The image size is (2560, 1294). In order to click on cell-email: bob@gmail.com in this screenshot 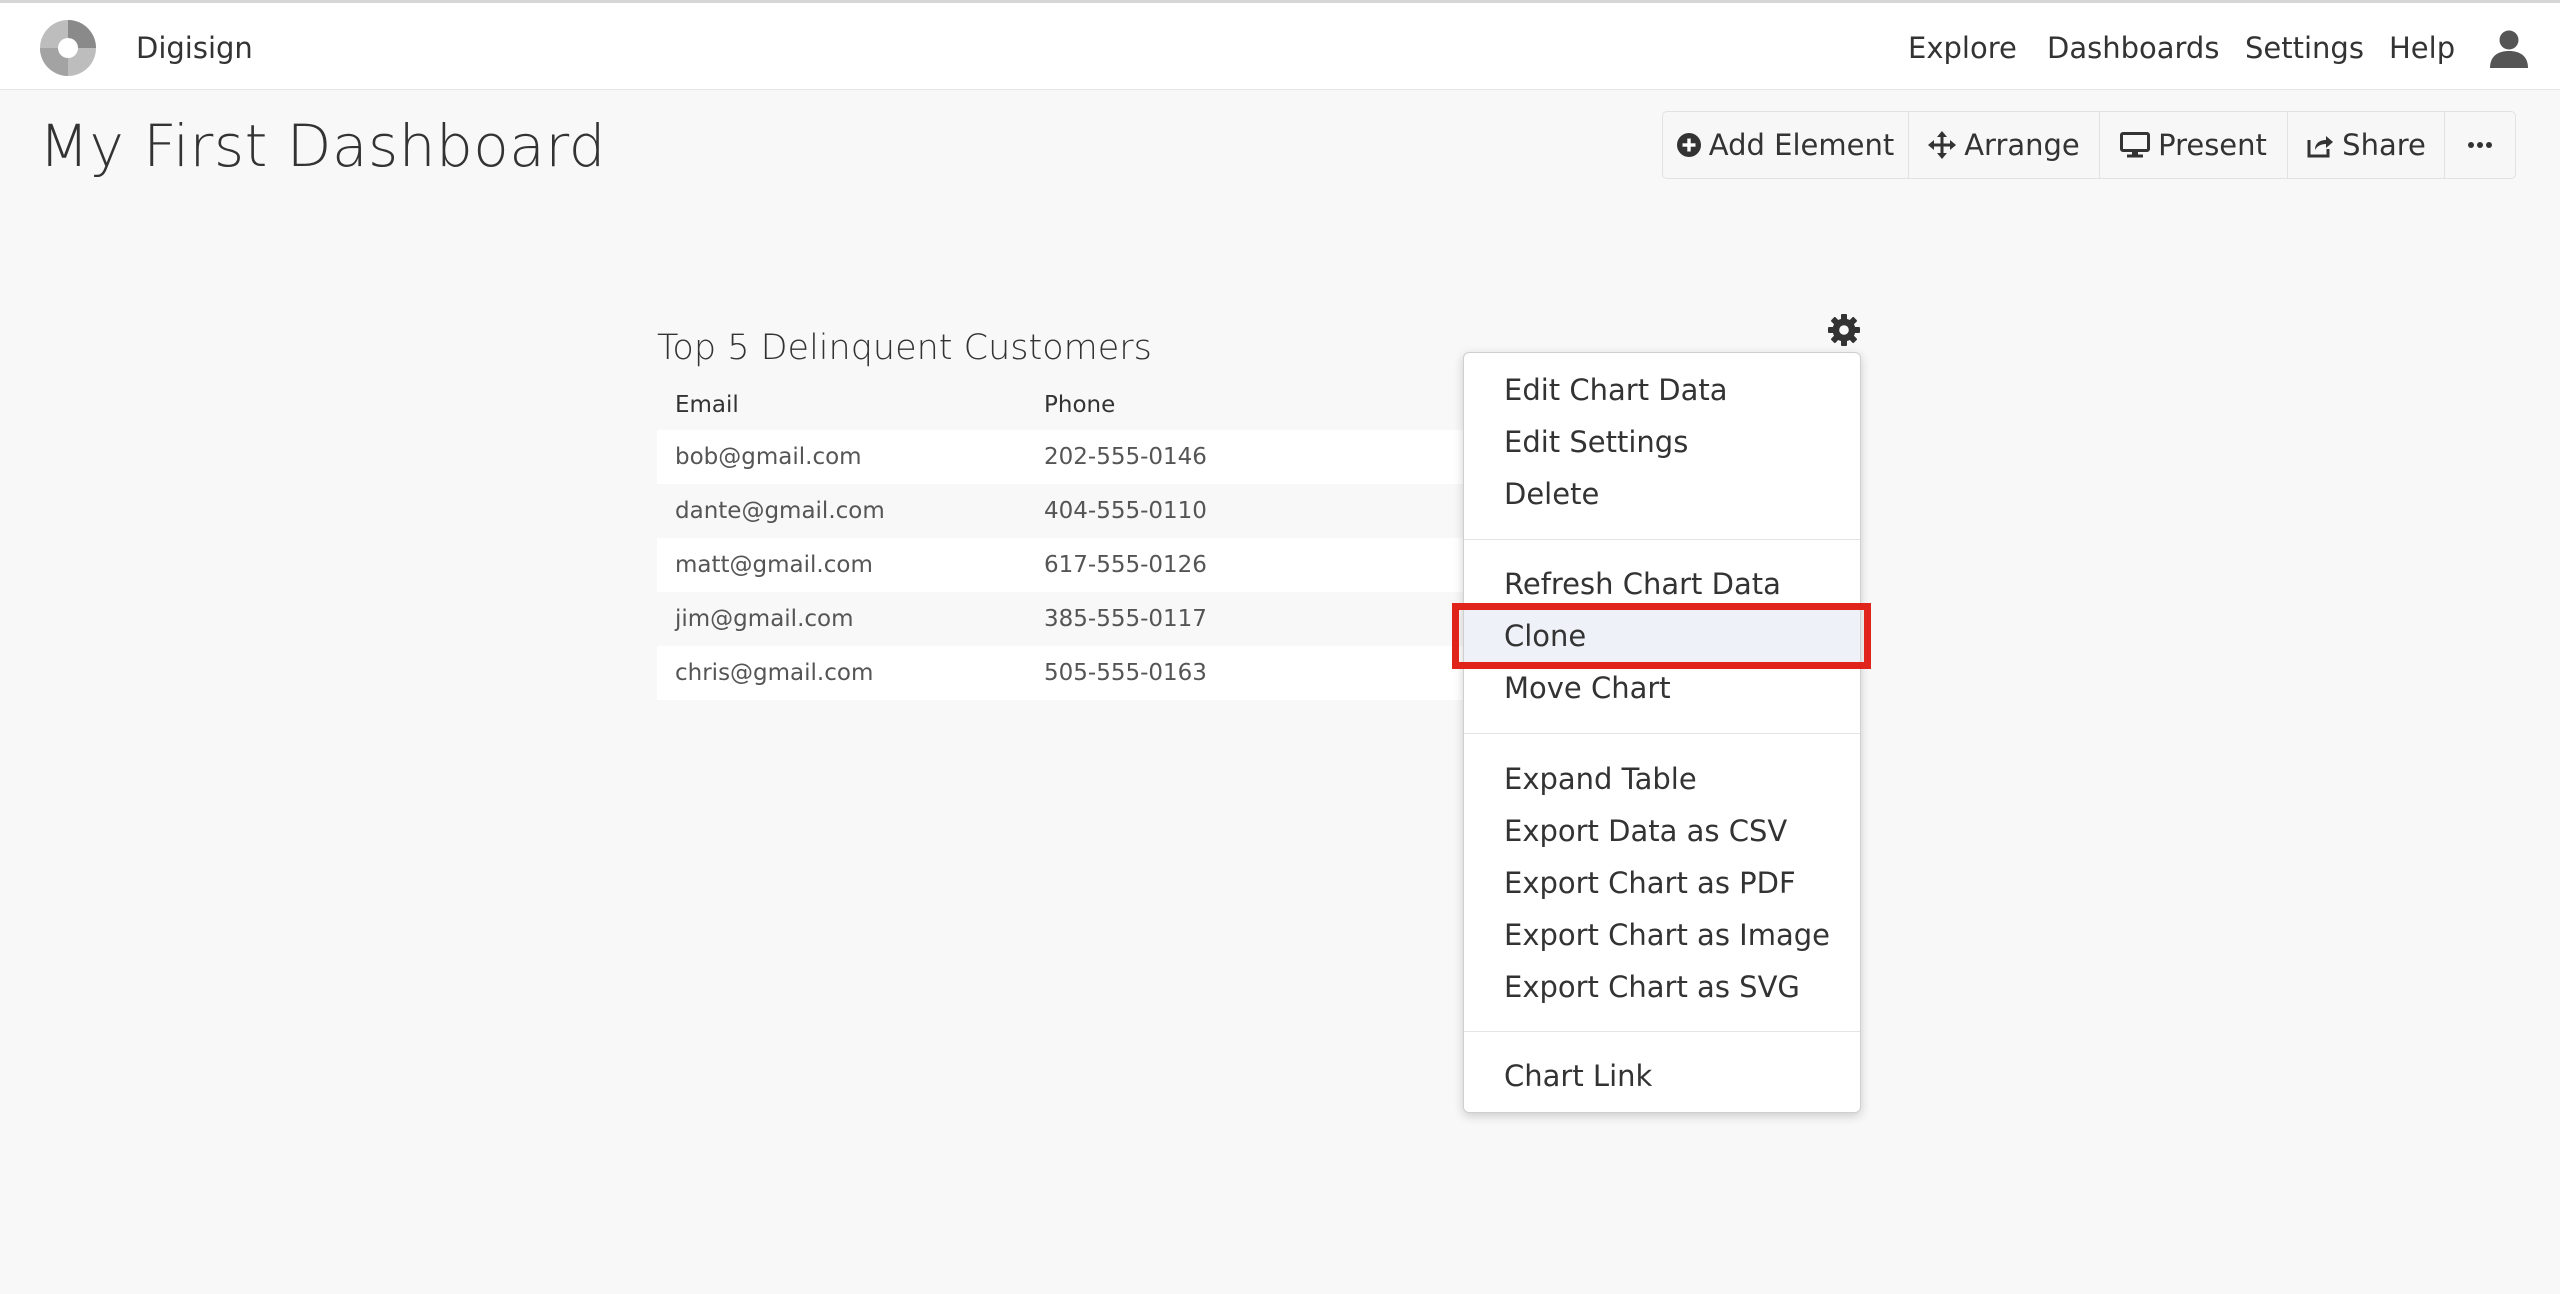, I will do `click(768, 457)`.